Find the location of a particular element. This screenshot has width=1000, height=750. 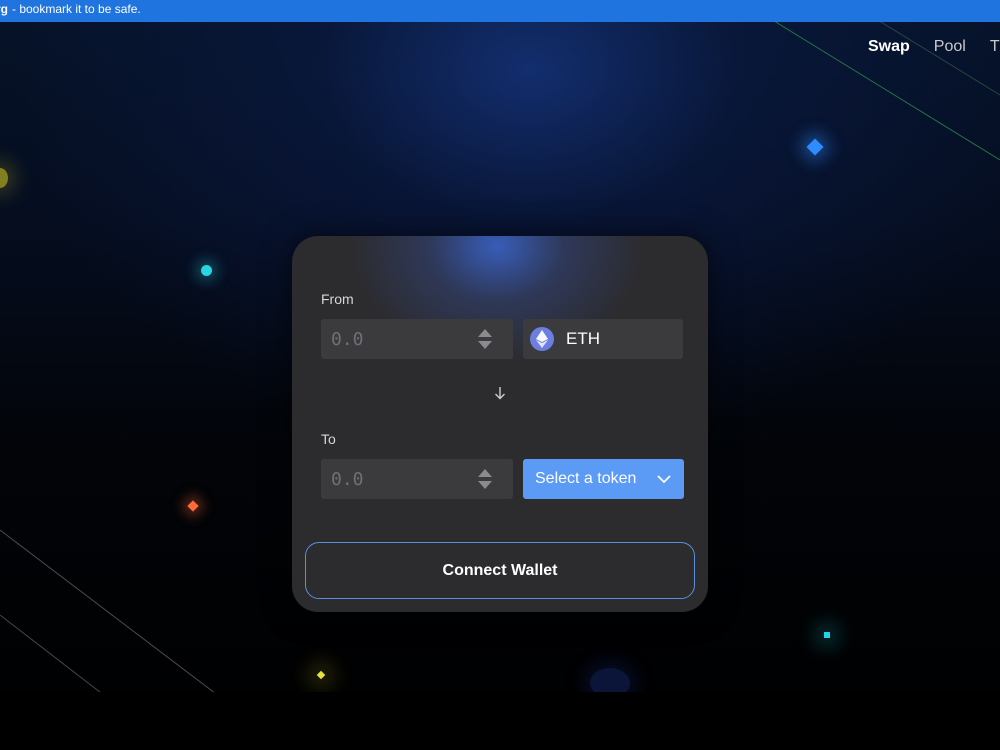

select-token-button: Select a token is located at coordinates (603, 479).